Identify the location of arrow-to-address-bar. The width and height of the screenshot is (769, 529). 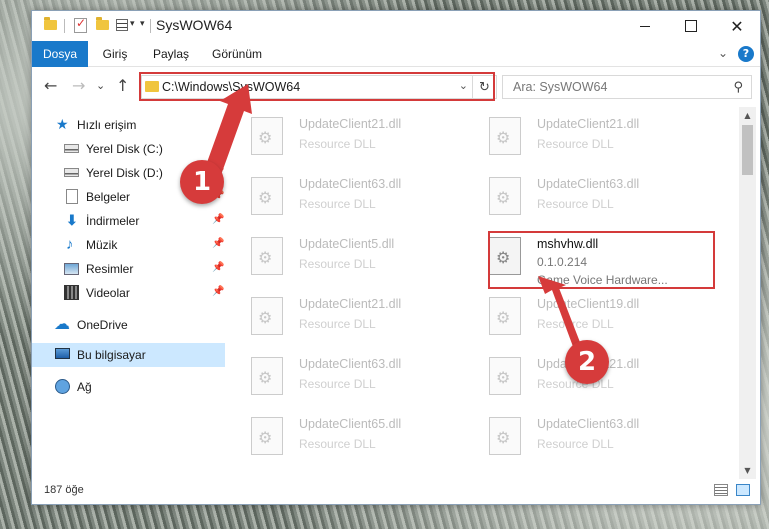
(228, 129).